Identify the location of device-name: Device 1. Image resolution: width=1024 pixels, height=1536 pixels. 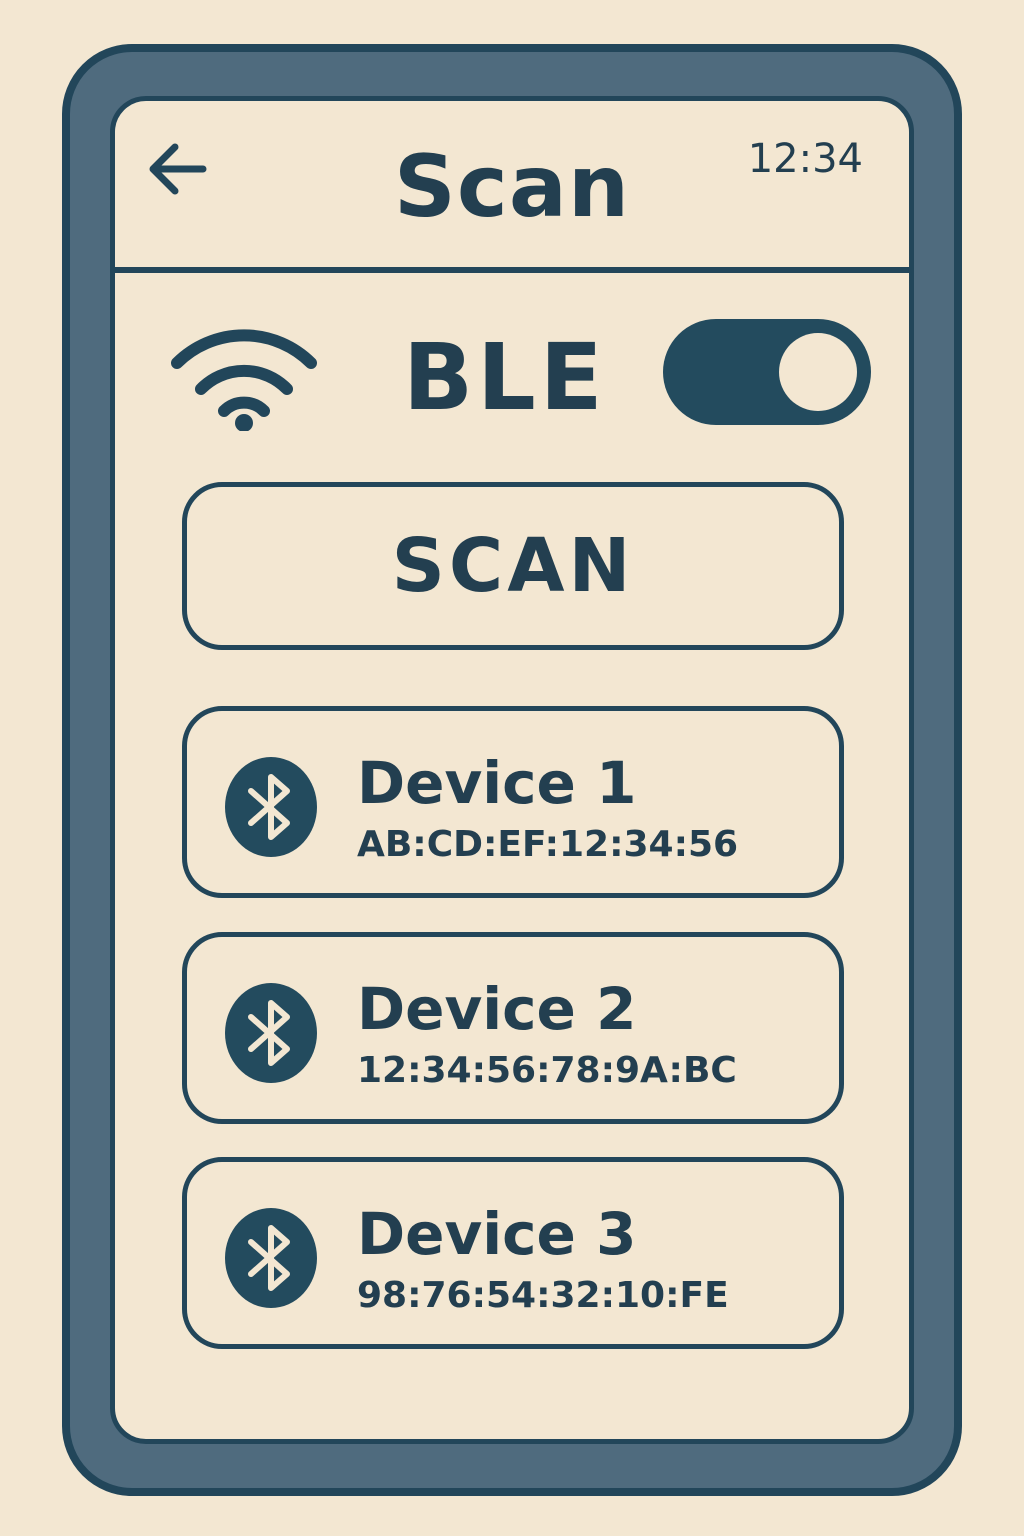
(497, 783).